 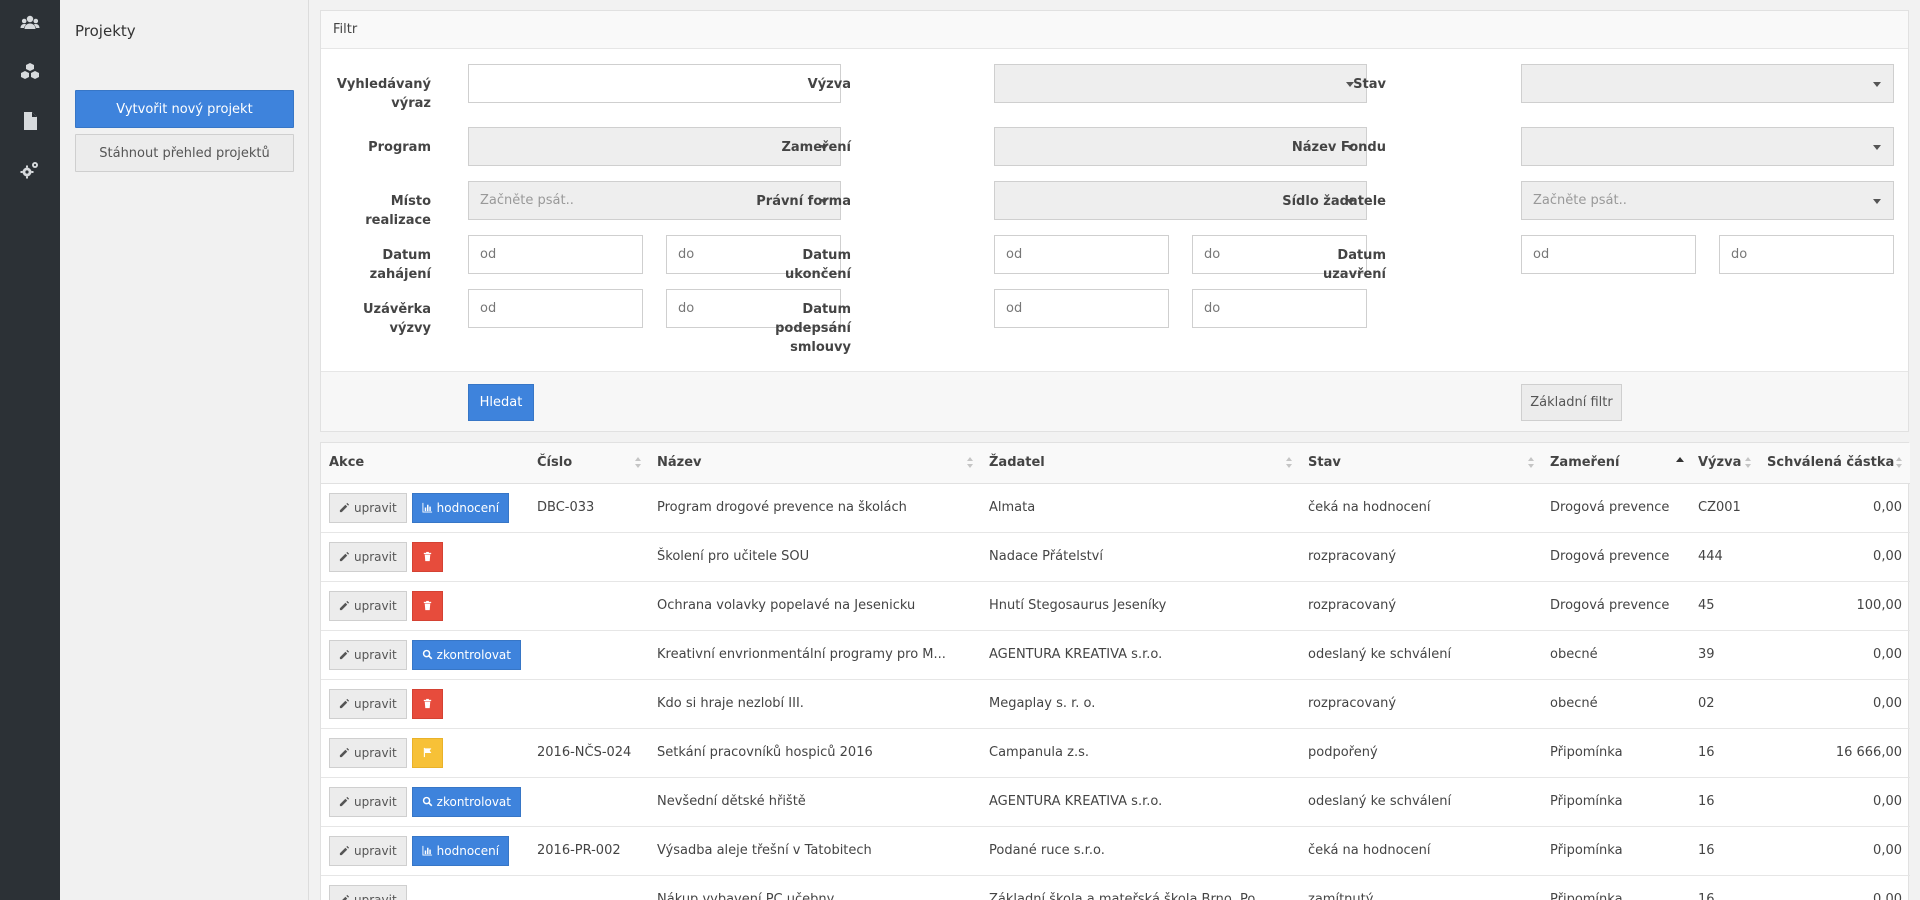 What do you see at coordinates (1806, 254) in the screenshot?
I see `datum-uzavreni-do: do` at bounding box center [1806, 254].